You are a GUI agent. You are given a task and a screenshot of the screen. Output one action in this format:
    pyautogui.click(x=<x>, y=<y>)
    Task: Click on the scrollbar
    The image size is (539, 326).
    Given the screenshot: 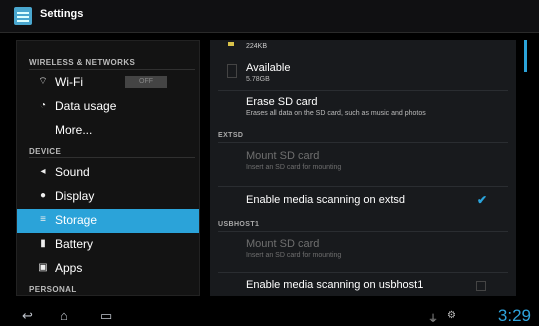 What is the action you would take?
    pyautogui.click(x=525, y=56)
    